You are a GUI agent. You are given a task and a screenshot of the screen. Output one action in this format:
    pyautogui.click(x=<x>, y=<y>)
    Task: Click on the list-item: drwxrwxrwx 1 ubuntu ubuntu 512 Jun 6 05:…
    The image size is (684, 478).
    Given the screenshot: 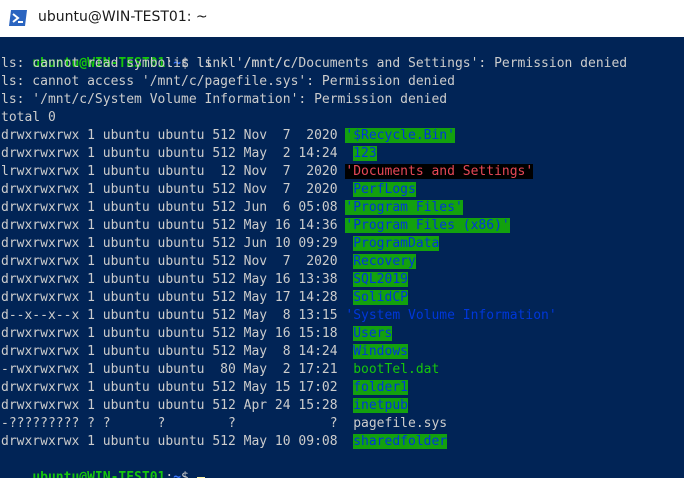 What is the action you would take?
    pyautogui.click(x=232, y=208)
    